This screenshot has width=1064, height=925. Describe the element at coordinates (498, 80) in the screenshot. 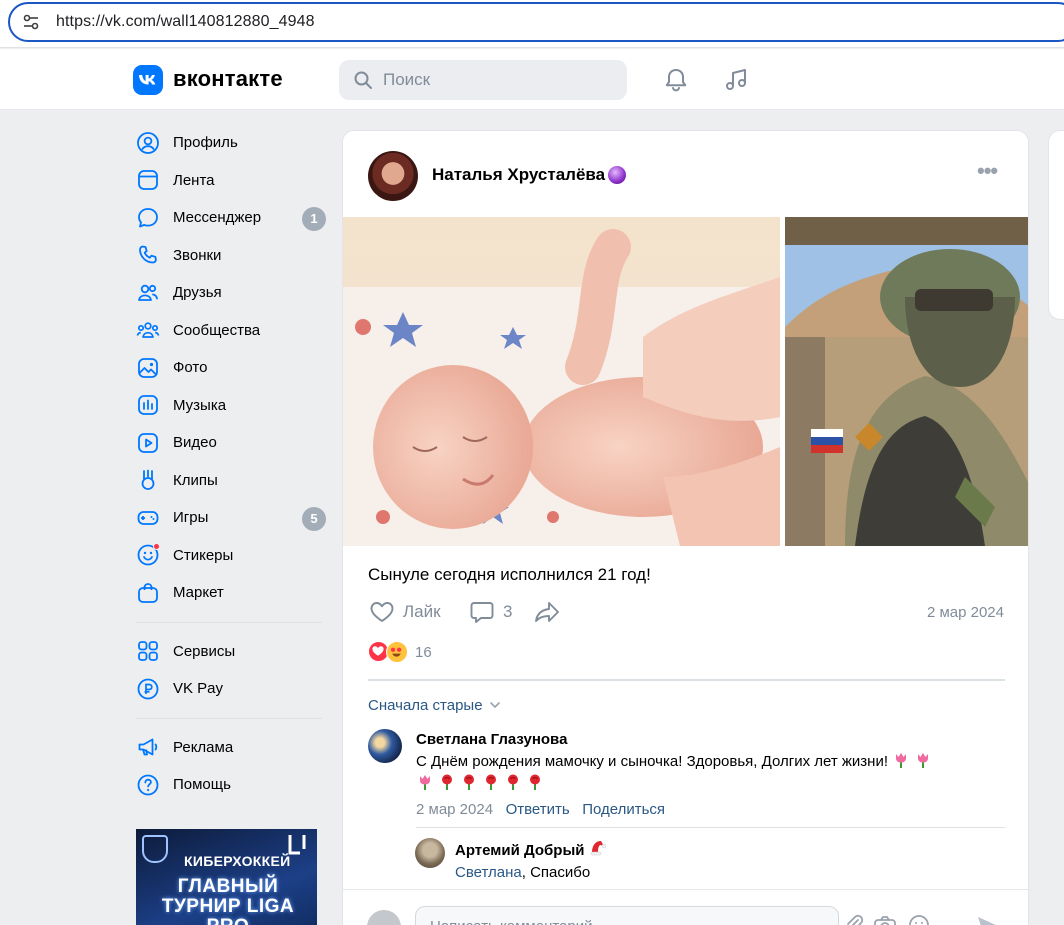

I see `search-input` at that location.